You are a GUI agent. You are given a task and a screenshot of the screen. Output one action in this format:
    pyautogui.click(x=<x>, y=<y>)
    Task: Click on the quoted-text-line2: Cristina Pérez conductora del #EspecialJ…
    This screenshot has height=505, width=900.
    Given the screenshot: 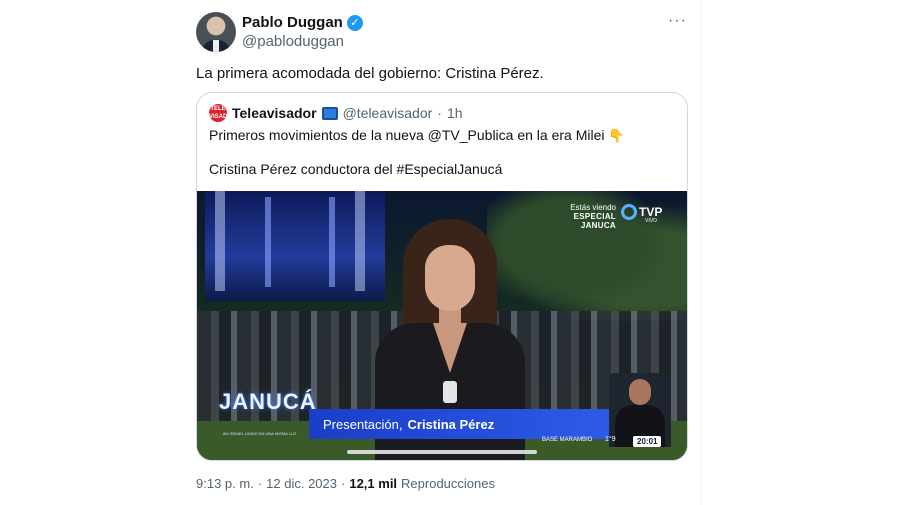 What is the action you would take?
    pyautogui.click(x=356, y=169)
    